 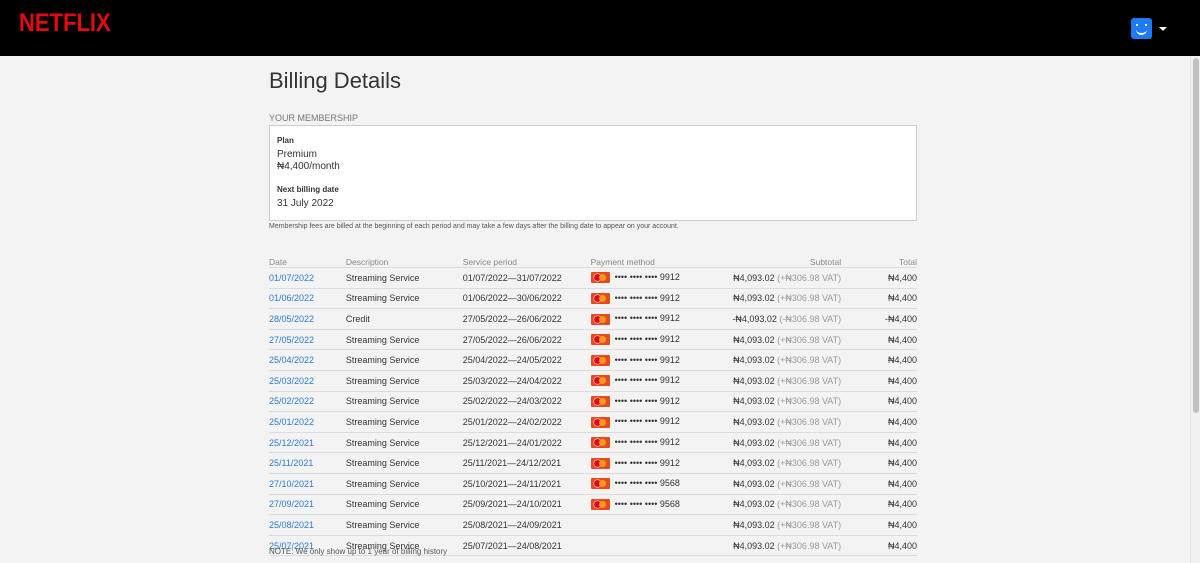 I want to click on billing-date-link: 25/08/2021, so click(x=291, y=525).